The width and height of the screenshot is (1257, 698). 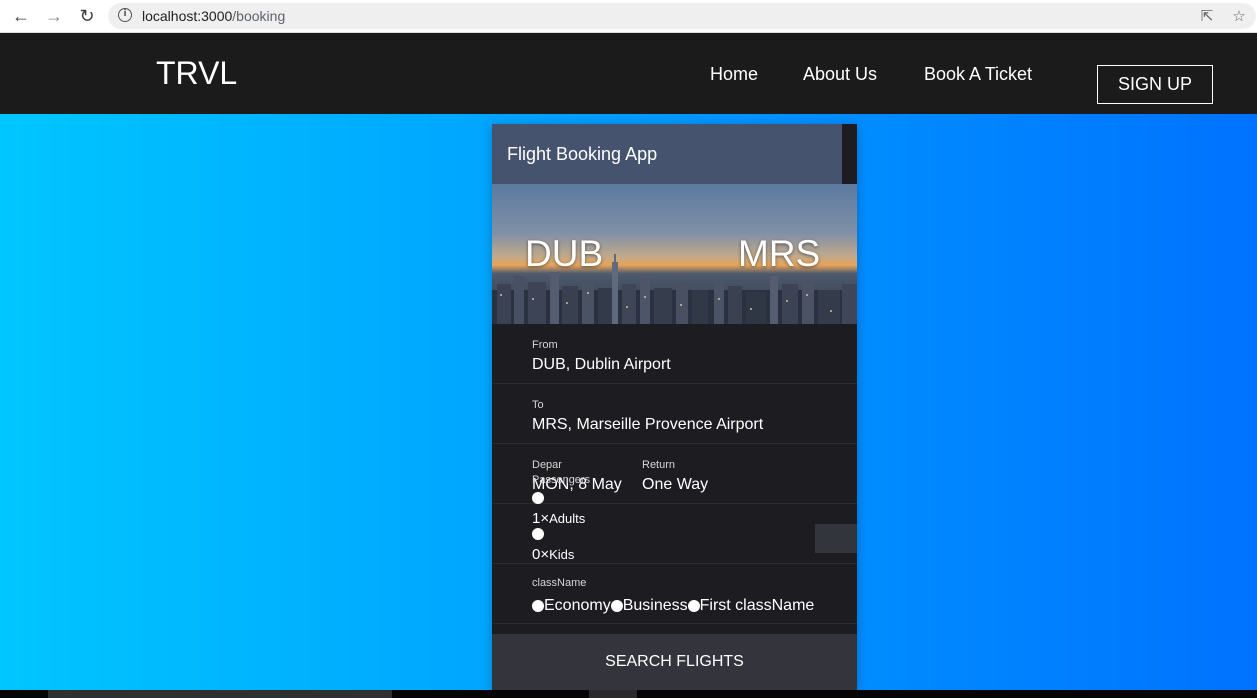 I want to click on city-skyline-image: DUB MRS, so click(x=674, y=254).